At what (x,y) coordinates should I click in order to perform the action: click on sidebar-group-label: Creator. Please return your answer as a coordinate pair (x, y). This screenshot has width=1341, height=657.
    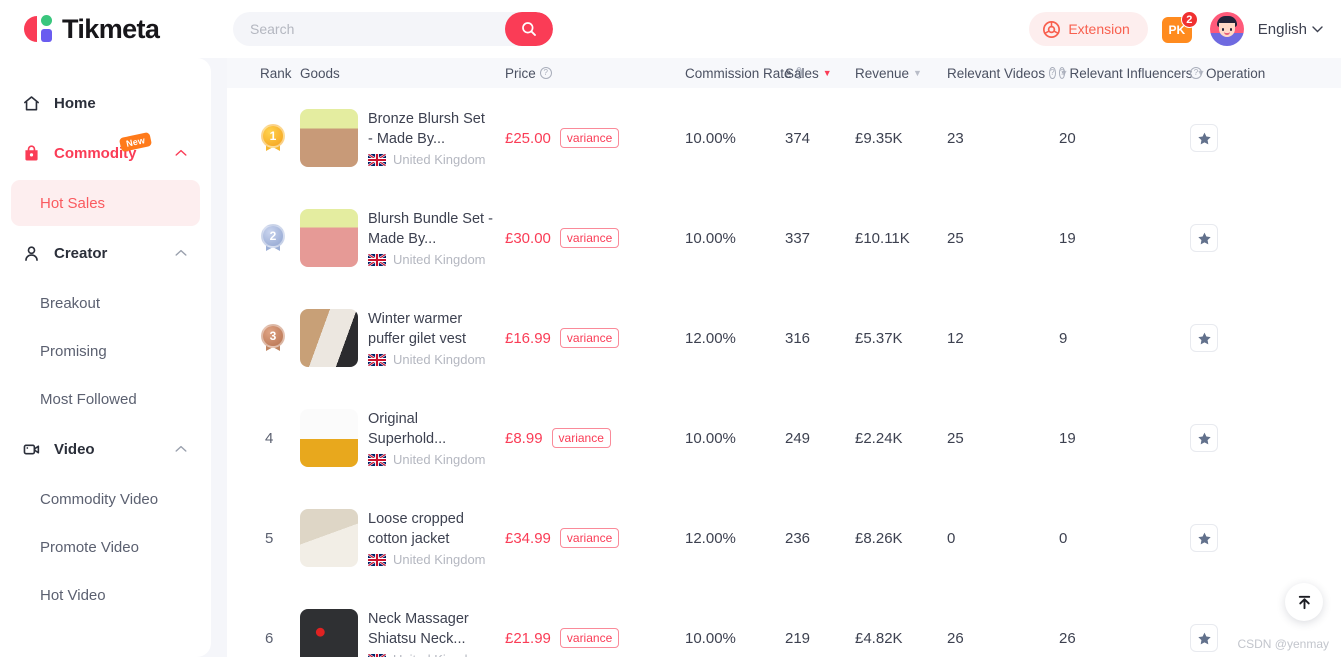
    Looking at the image, I should click on (81, 253).